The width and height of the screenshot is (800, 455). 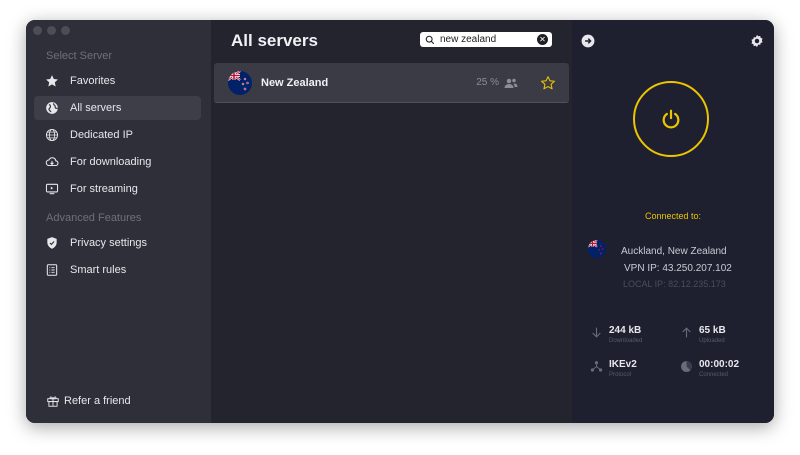 What do you see at coordinates (65, 30) in the screenshot?
I see `zoom-window-button` at bounding box center [65, 30].